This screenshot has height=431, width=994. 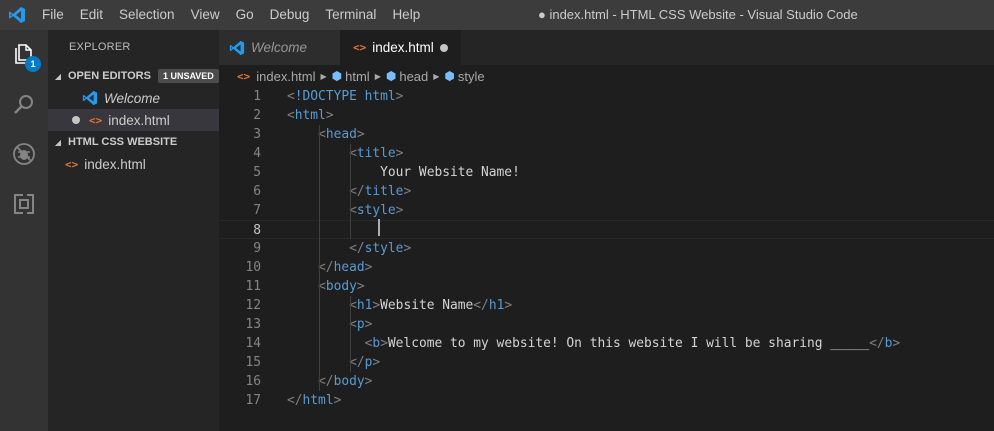 I want to click on code-line: 15 </p>, so click(x=606, y=362).